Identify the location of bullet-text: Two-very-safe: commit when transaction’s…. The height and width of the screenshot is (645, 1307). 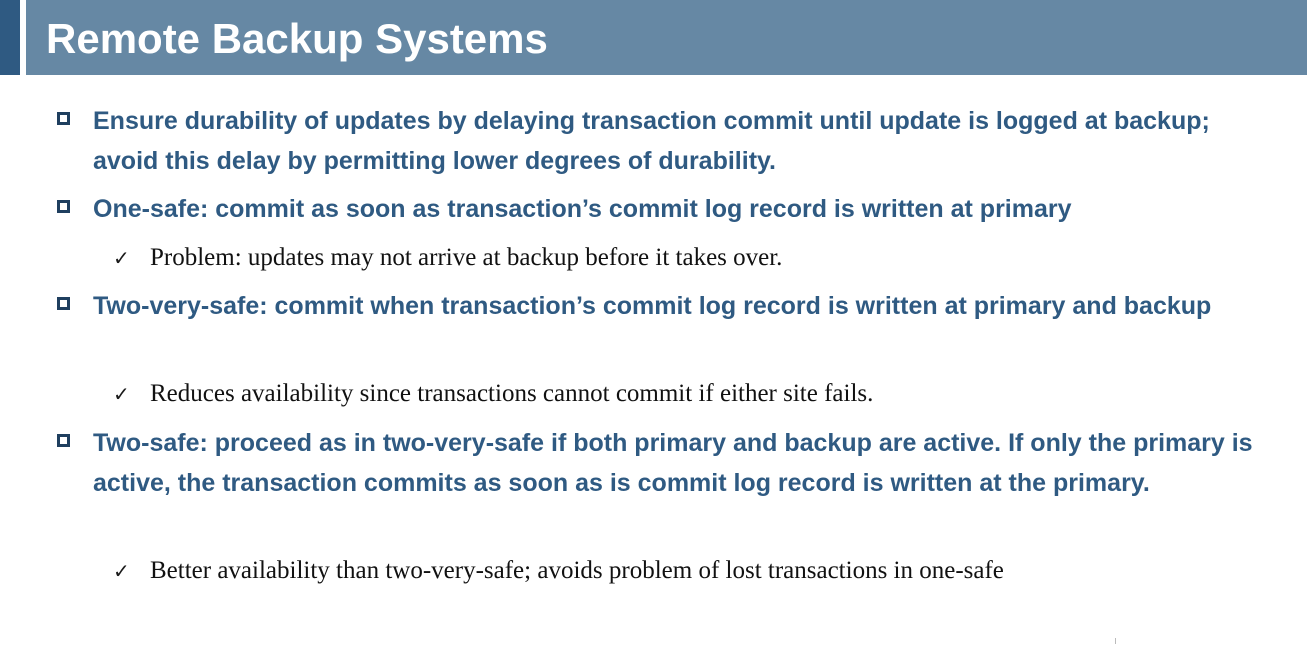
(652, 306).